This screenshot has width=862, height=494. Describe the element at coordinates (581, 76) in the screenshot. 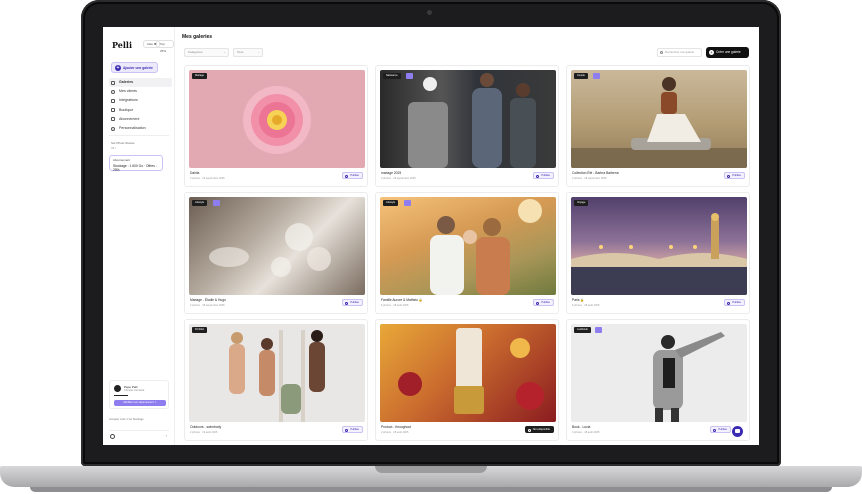

I see `category-tag: Couple` at that location.